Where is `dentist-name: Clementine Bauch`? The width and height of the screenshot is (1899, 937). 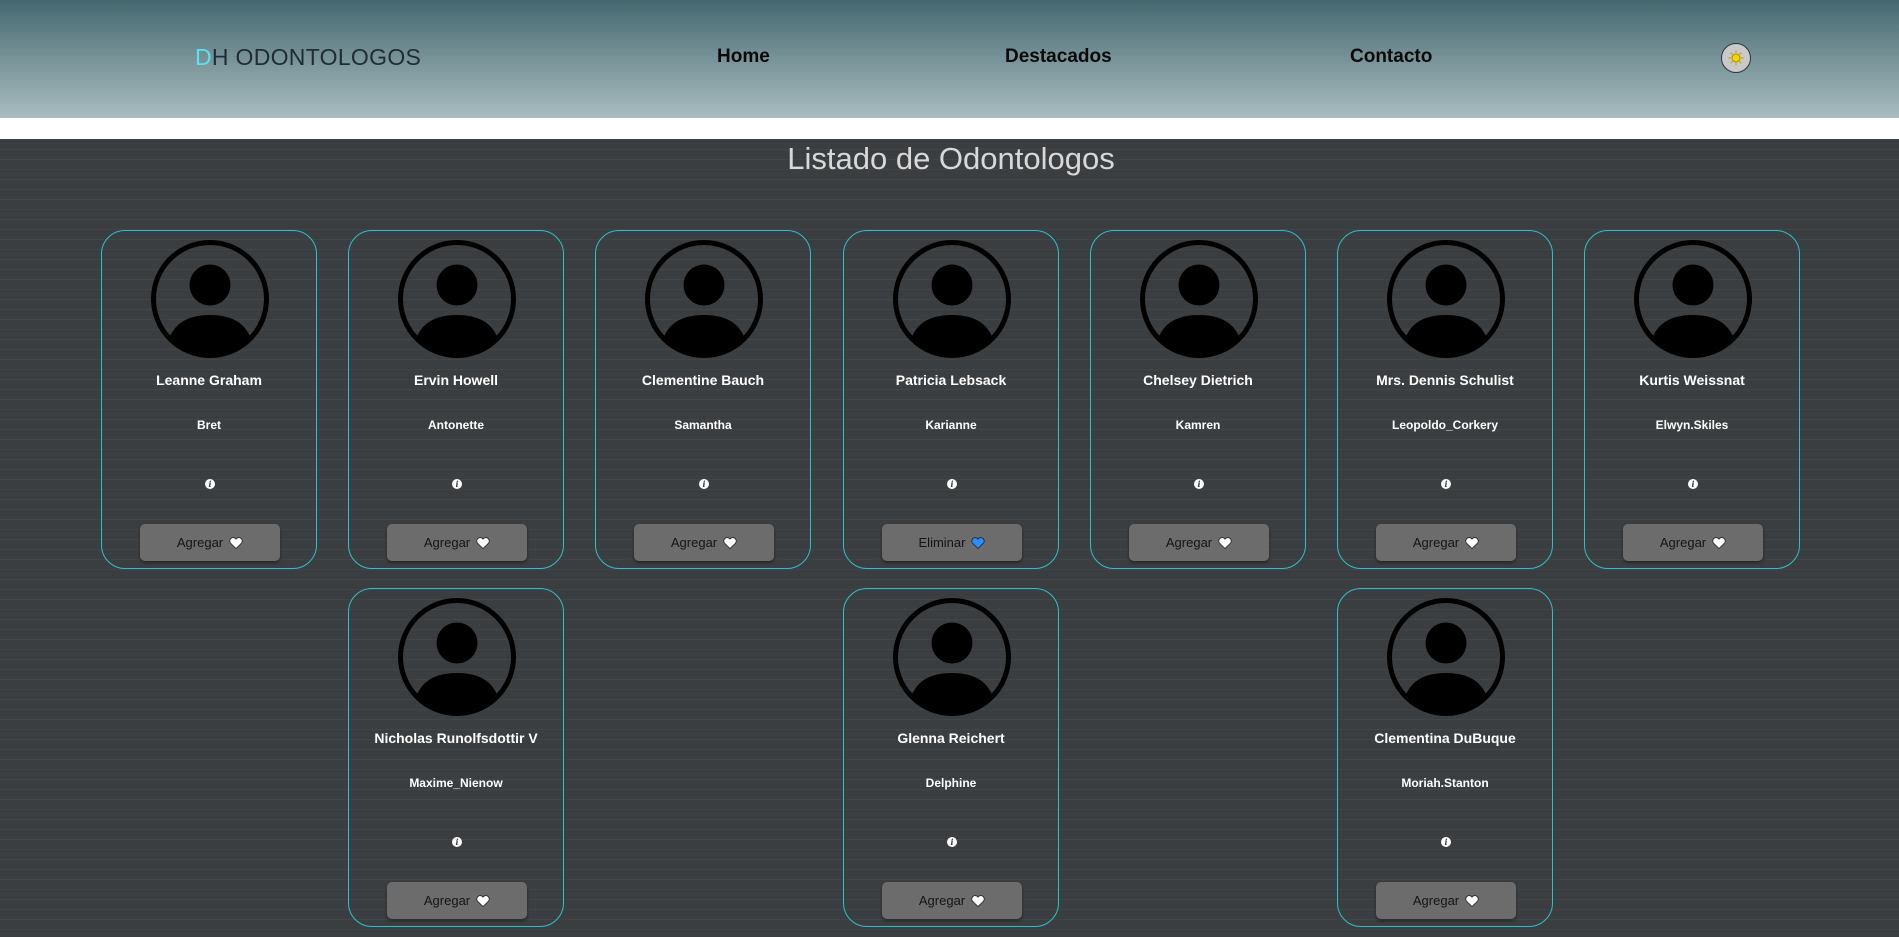
dentist-name: Clementine Bauch is located at coordinates (703, 380).